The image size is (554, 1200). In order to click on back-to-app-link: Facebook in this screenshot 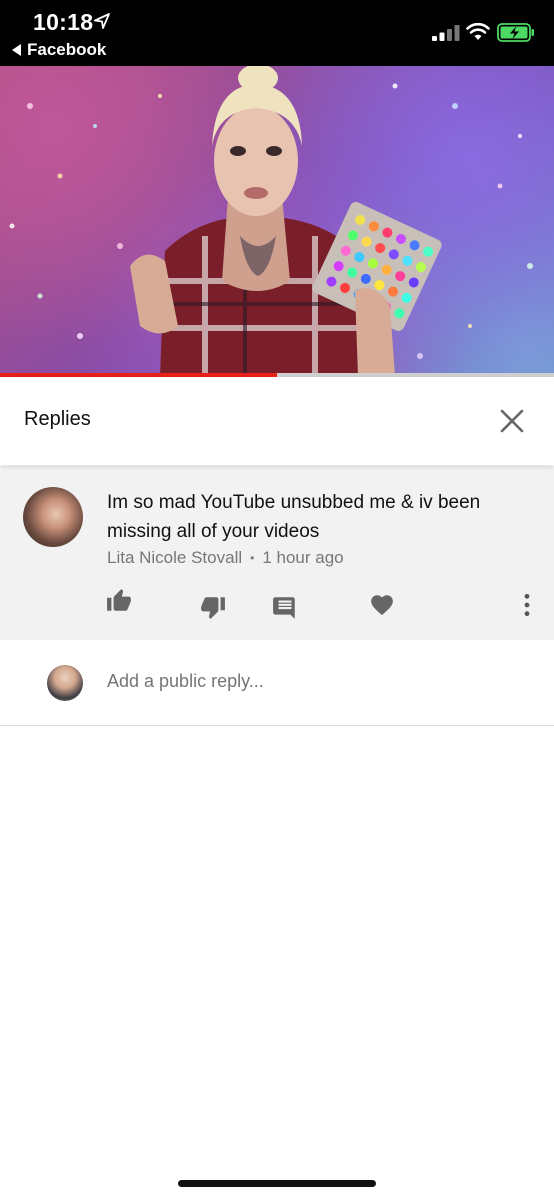, I will do `click(59, 50)`.